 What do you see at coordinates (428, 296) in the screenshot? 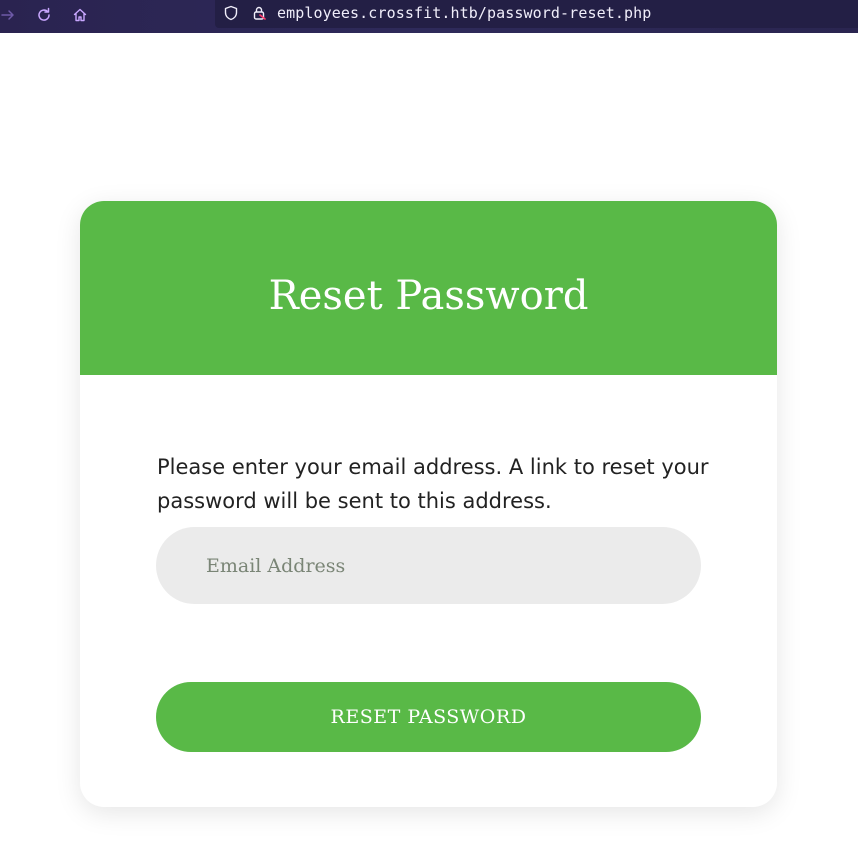
I see `page-title: Reset Password` at bounding box center [428, 296].